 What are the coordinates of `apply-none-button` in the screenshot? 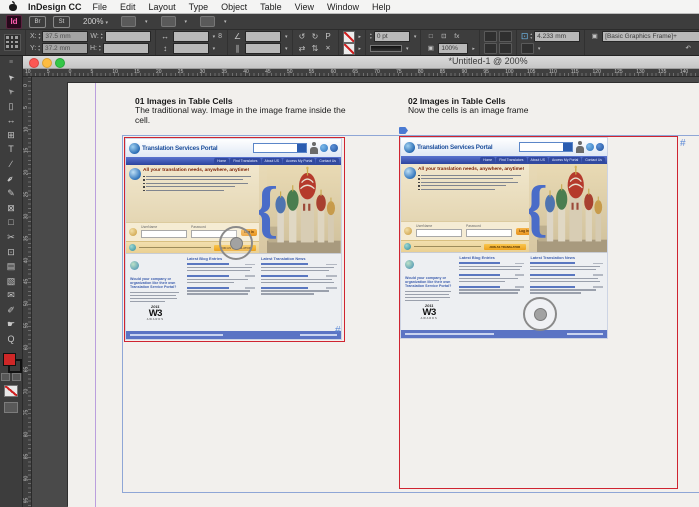 It's located at (11, 390).